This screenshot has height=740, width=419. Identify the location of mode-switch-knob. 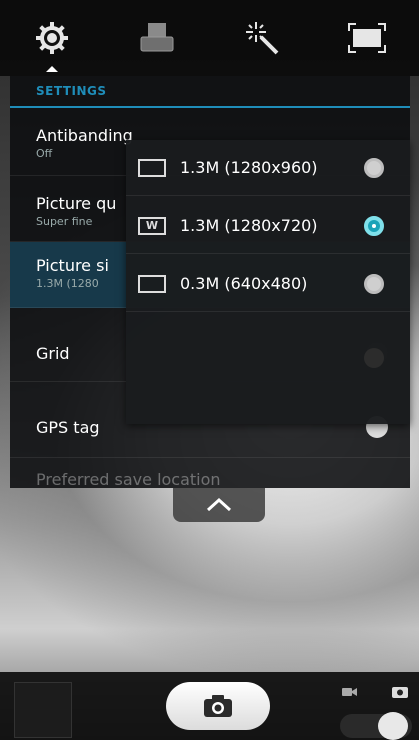
(393, 726).